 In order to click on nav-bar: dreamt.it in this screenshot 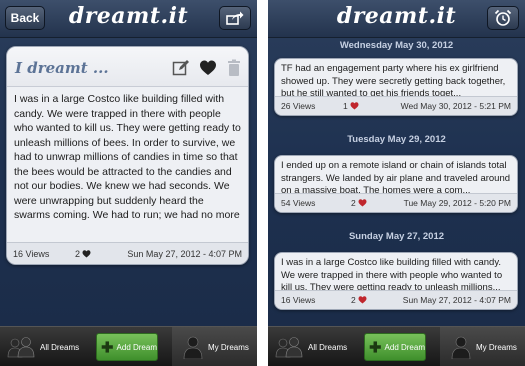, I will do `click(396, 19)`.